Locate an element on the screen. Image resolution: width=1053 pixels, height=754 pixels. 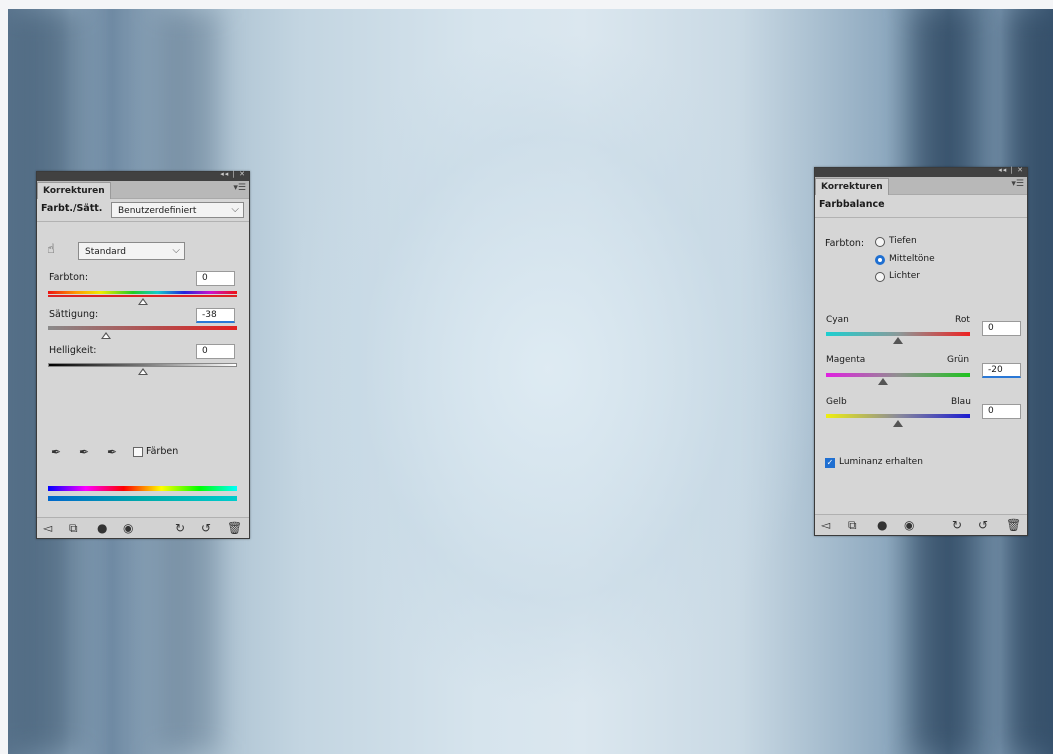
preset-value: Benutzerdefiniert is located at coordinates (157, 211).